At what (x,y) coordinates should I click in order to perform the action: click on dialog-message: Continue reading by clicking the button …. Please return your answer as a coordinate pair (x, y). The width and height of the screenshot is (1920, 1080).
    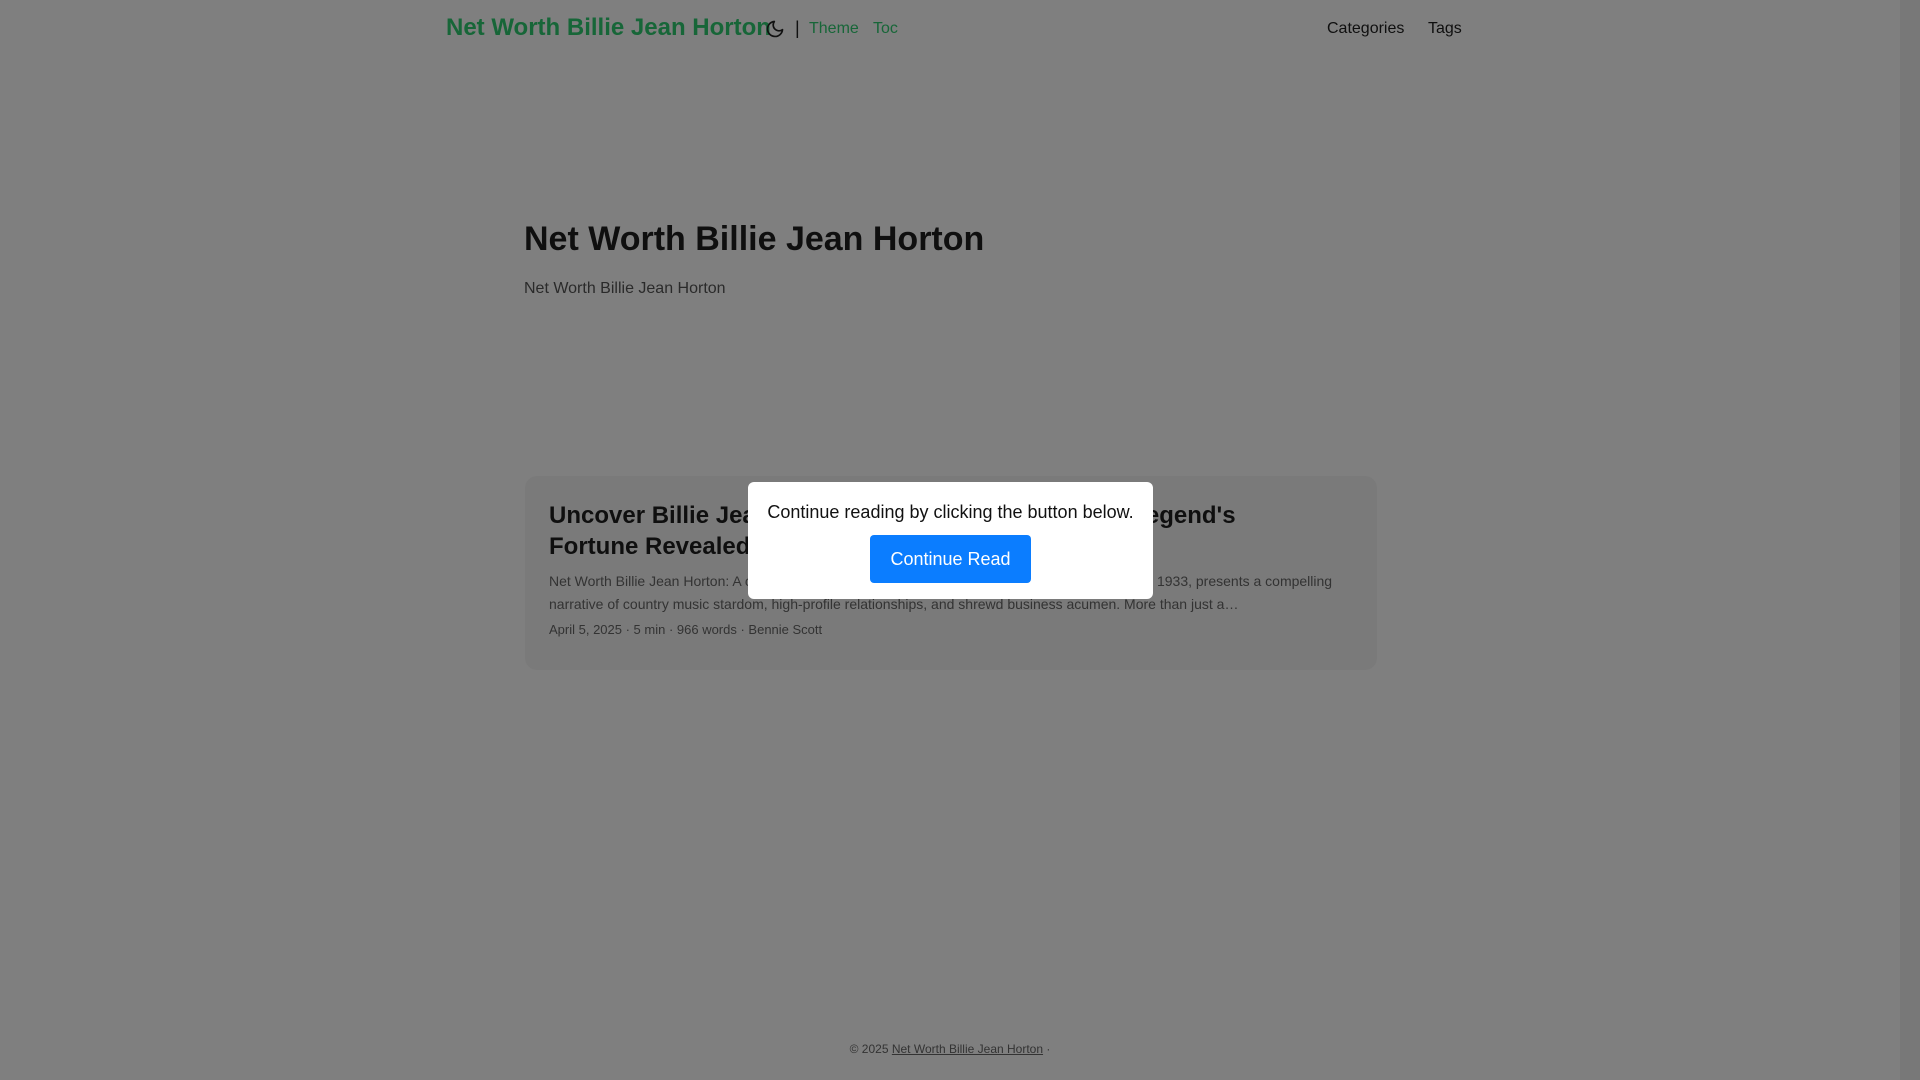
    Looking at the image, I should click on (950, 512).